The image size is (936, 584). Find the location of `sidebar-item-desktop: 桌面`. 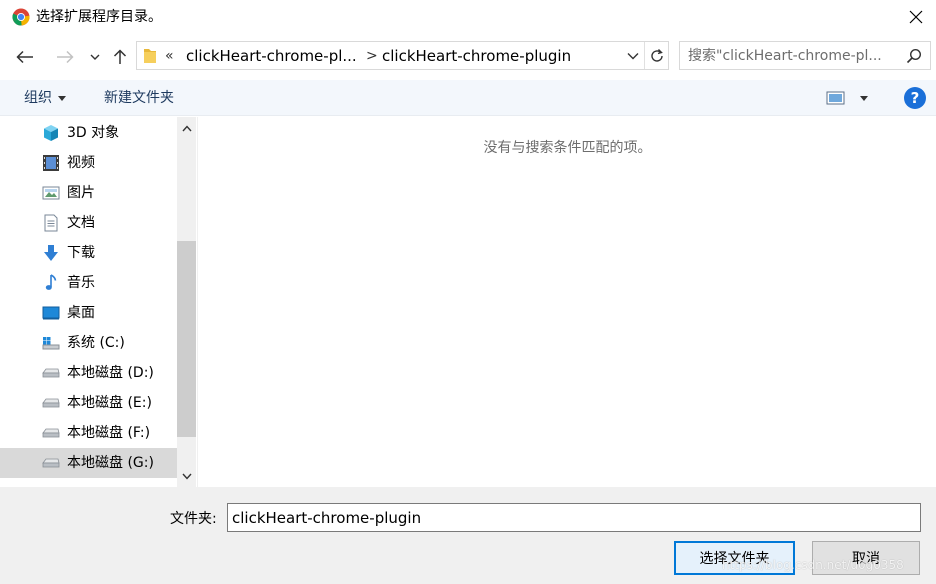

sidebar-item-desktop: 桌面 is located at coordinates (88, 313).